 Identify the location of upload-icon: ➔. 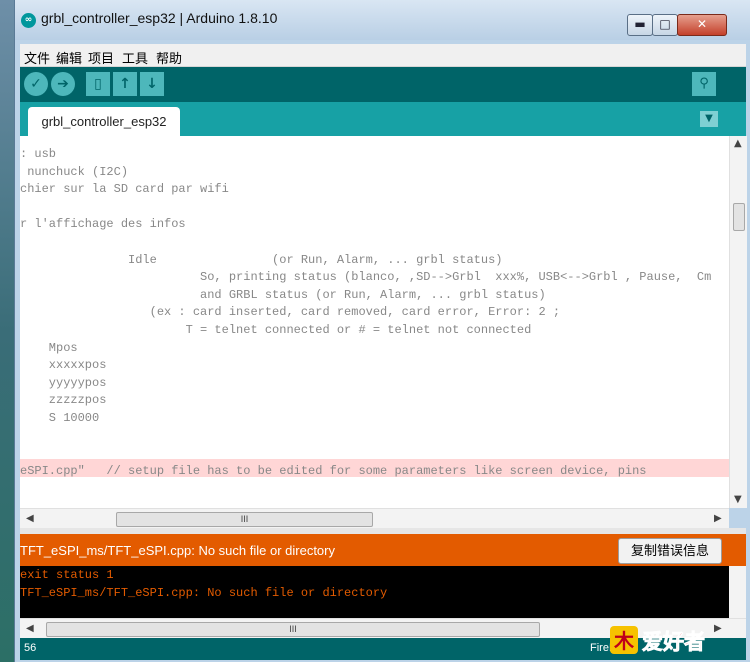
(63, 84).